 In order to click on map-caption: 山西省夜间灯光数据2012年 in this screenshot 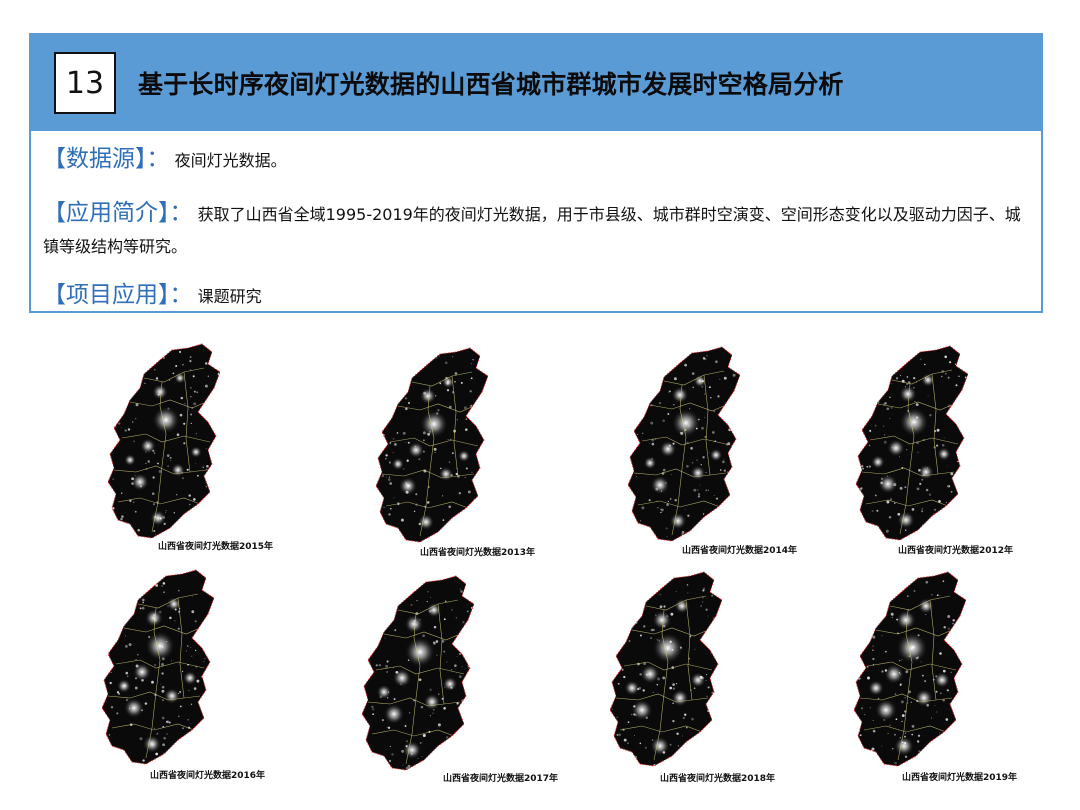, I will do `click(956, 551)`.